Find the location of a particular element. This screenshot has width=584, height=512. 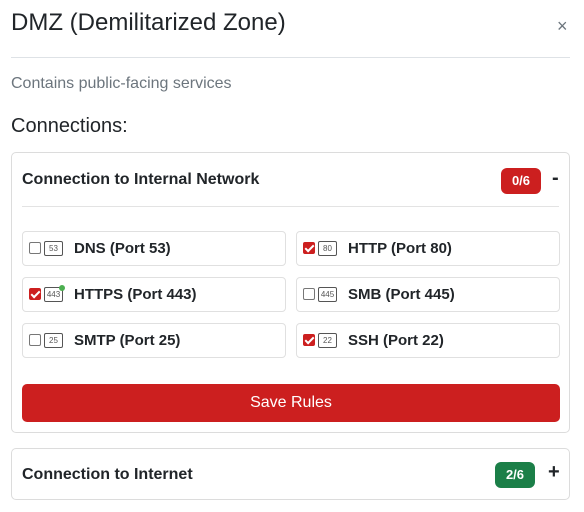

rule-smb: 445 SMB (Port 445) is located at coordinates (428, 294).